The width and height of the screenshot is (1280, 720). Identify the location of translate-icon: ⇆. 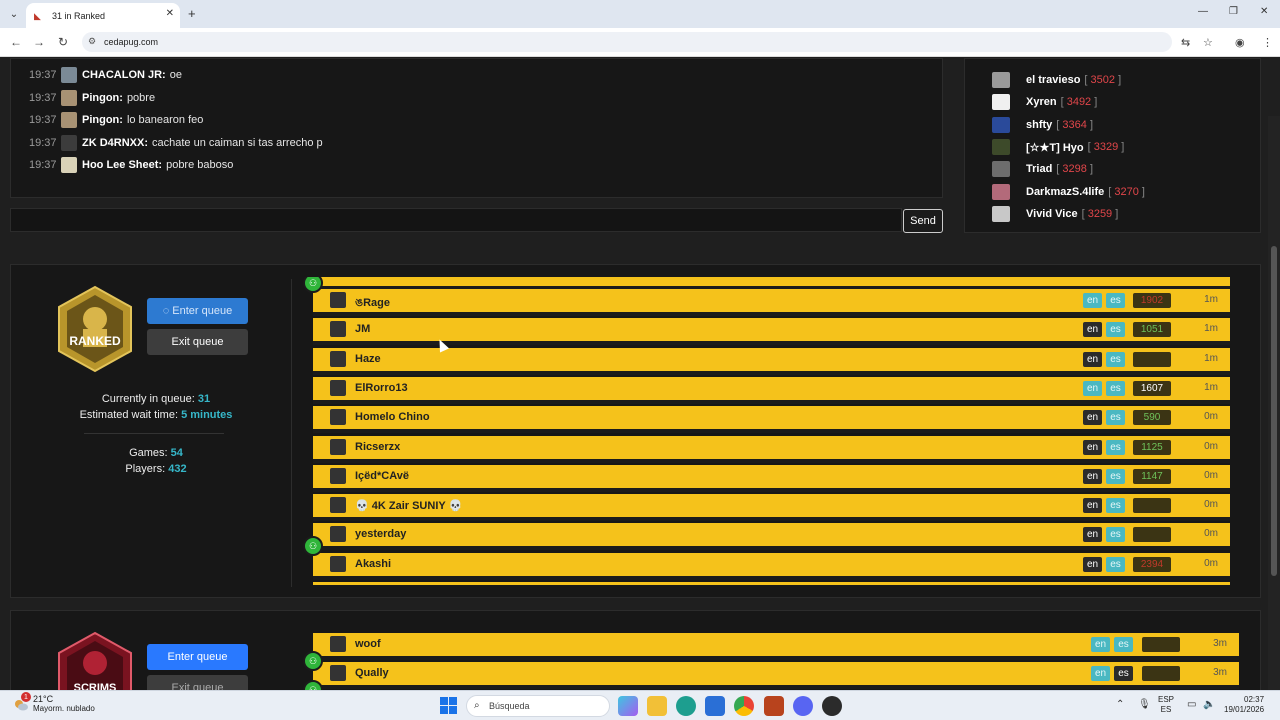
(1185, 42).